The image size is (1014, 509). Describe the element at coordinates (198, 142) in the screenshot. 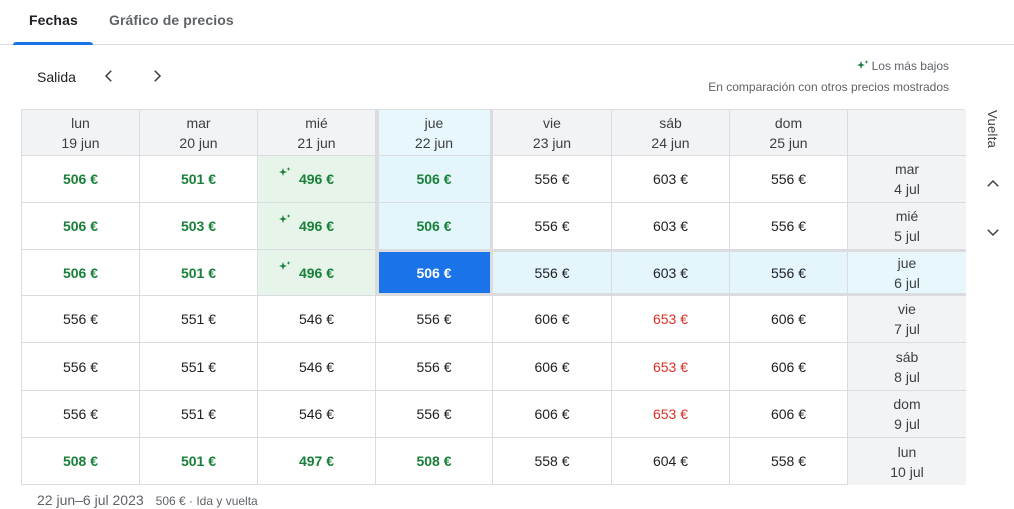

I see `column-date: 20 jun` at that location.